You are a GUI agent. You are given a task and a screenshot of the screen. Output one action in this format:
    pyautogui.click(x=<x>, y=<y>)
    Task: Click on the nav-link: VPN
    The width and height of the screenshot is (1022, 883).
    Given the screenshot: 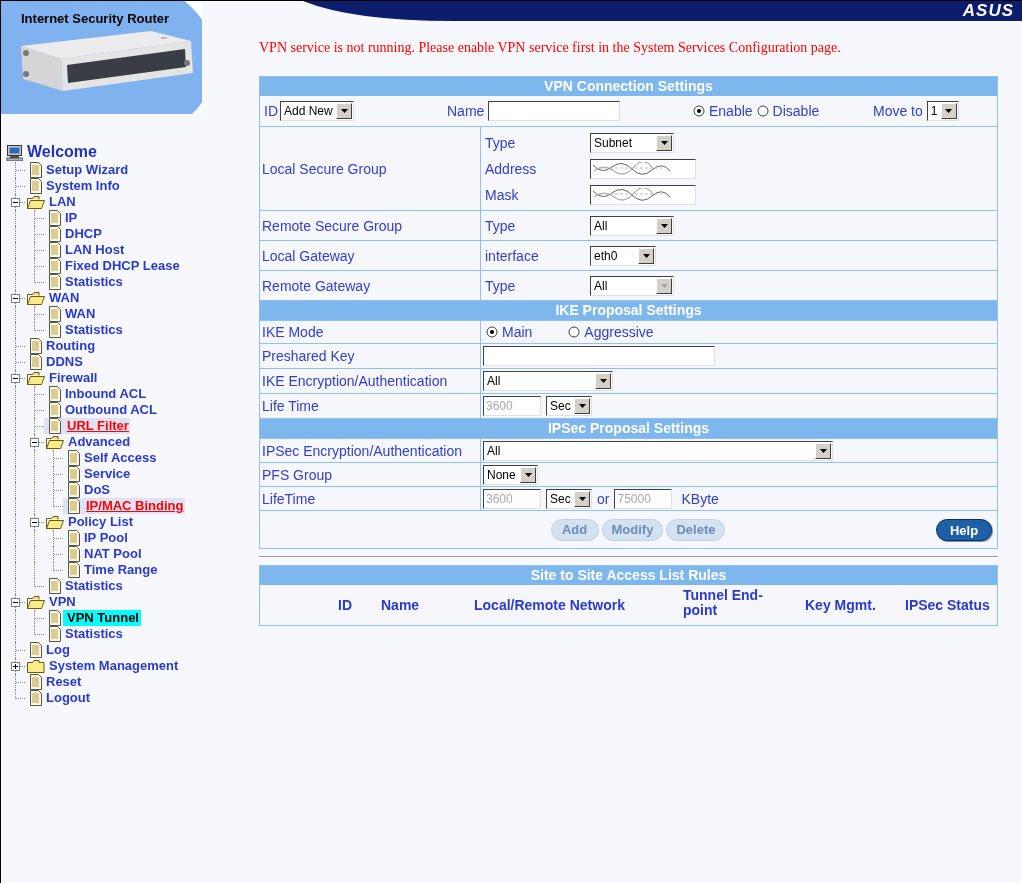 What is the action you would take?
    pyautogui.click(x=62, y=602)
    